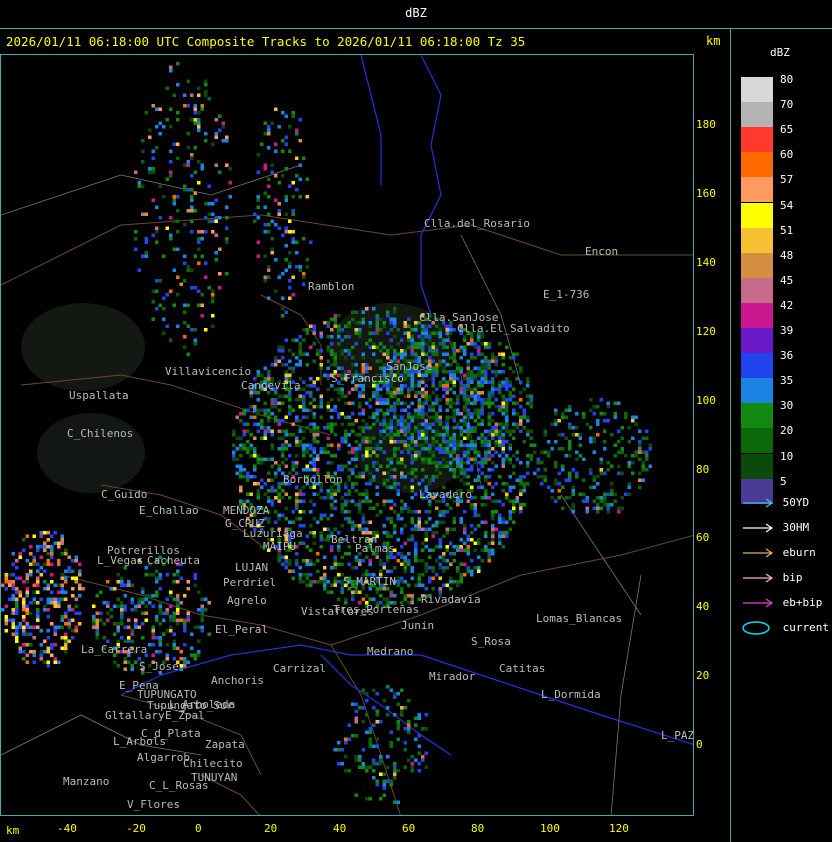 This screenshot has height=842, width=832. What do you see at coordinates (225, 744) in the screenshot?
I see `place-label: Zapata` at bounding box center [225, 744].